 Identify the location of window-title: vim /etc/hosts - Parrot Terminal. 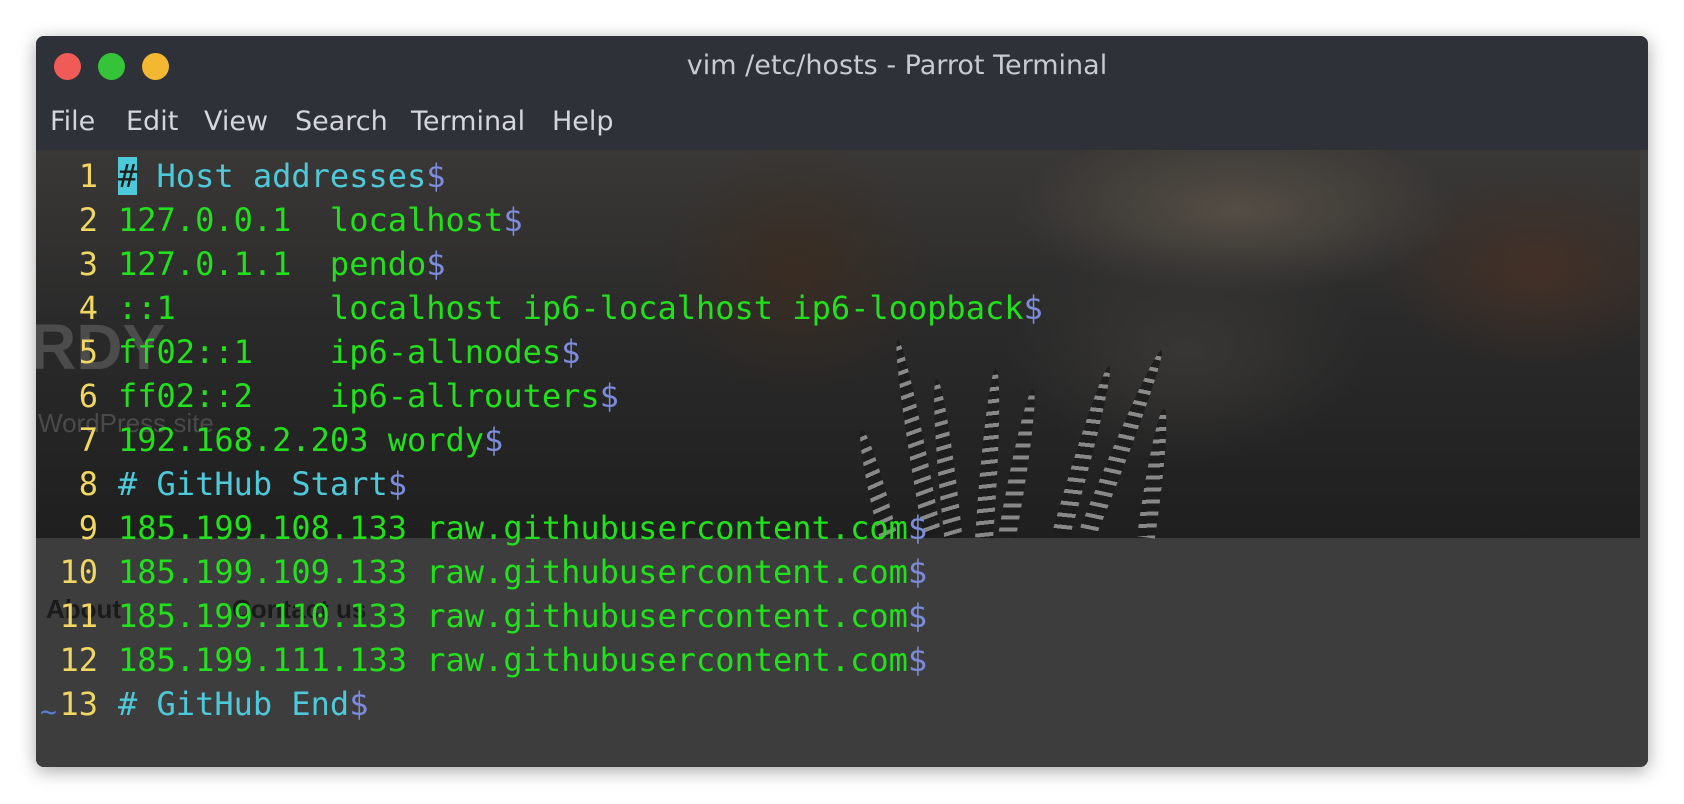
(897, 65).